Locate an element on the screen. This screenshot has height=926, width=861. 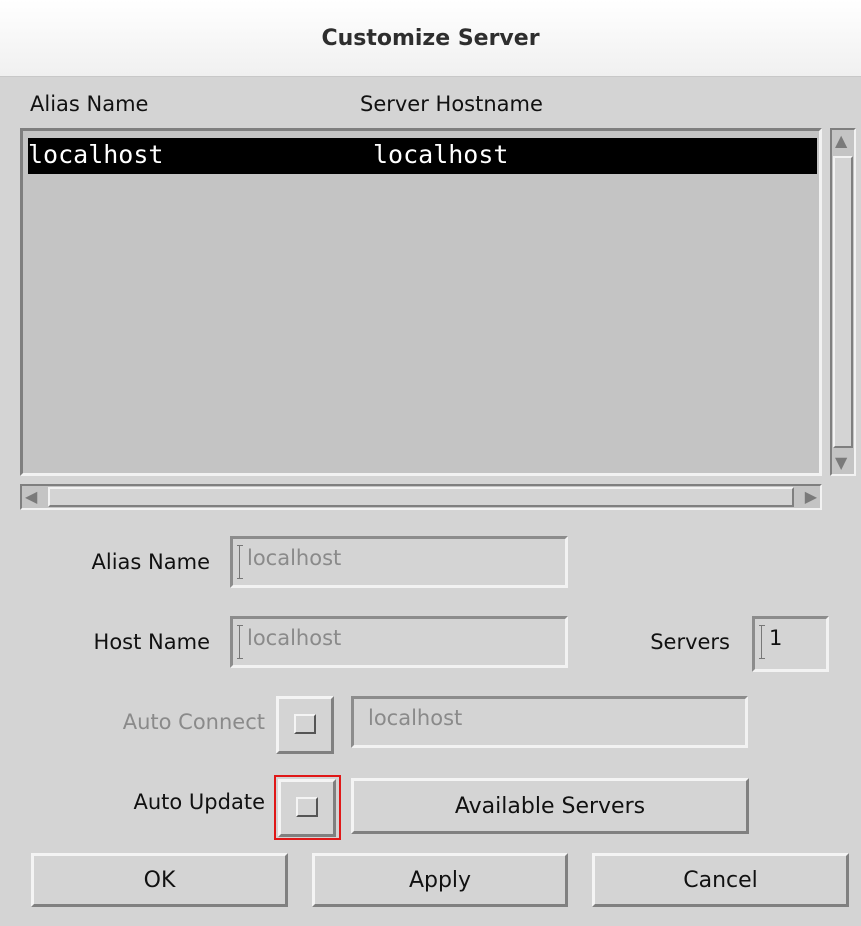
scroll-up-arrow-icon: ▲ is located at coordinates (841, 141).